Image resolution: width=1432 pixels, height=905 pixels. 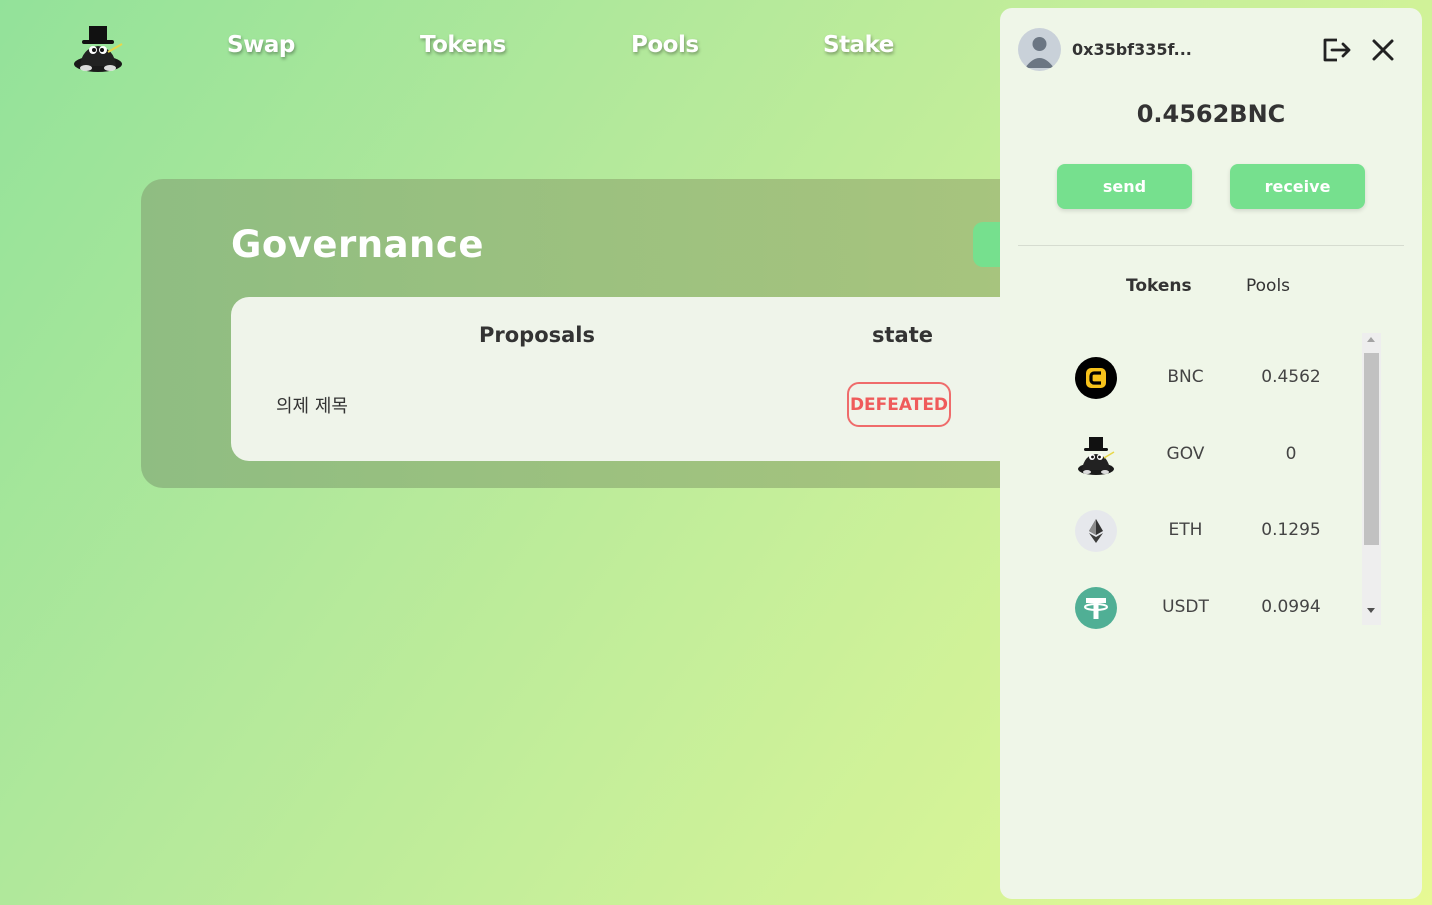 What do you see at coordinates (902, 335) in the screenshot?
I see `state-column-header: state` at bounding box center [902, 335].